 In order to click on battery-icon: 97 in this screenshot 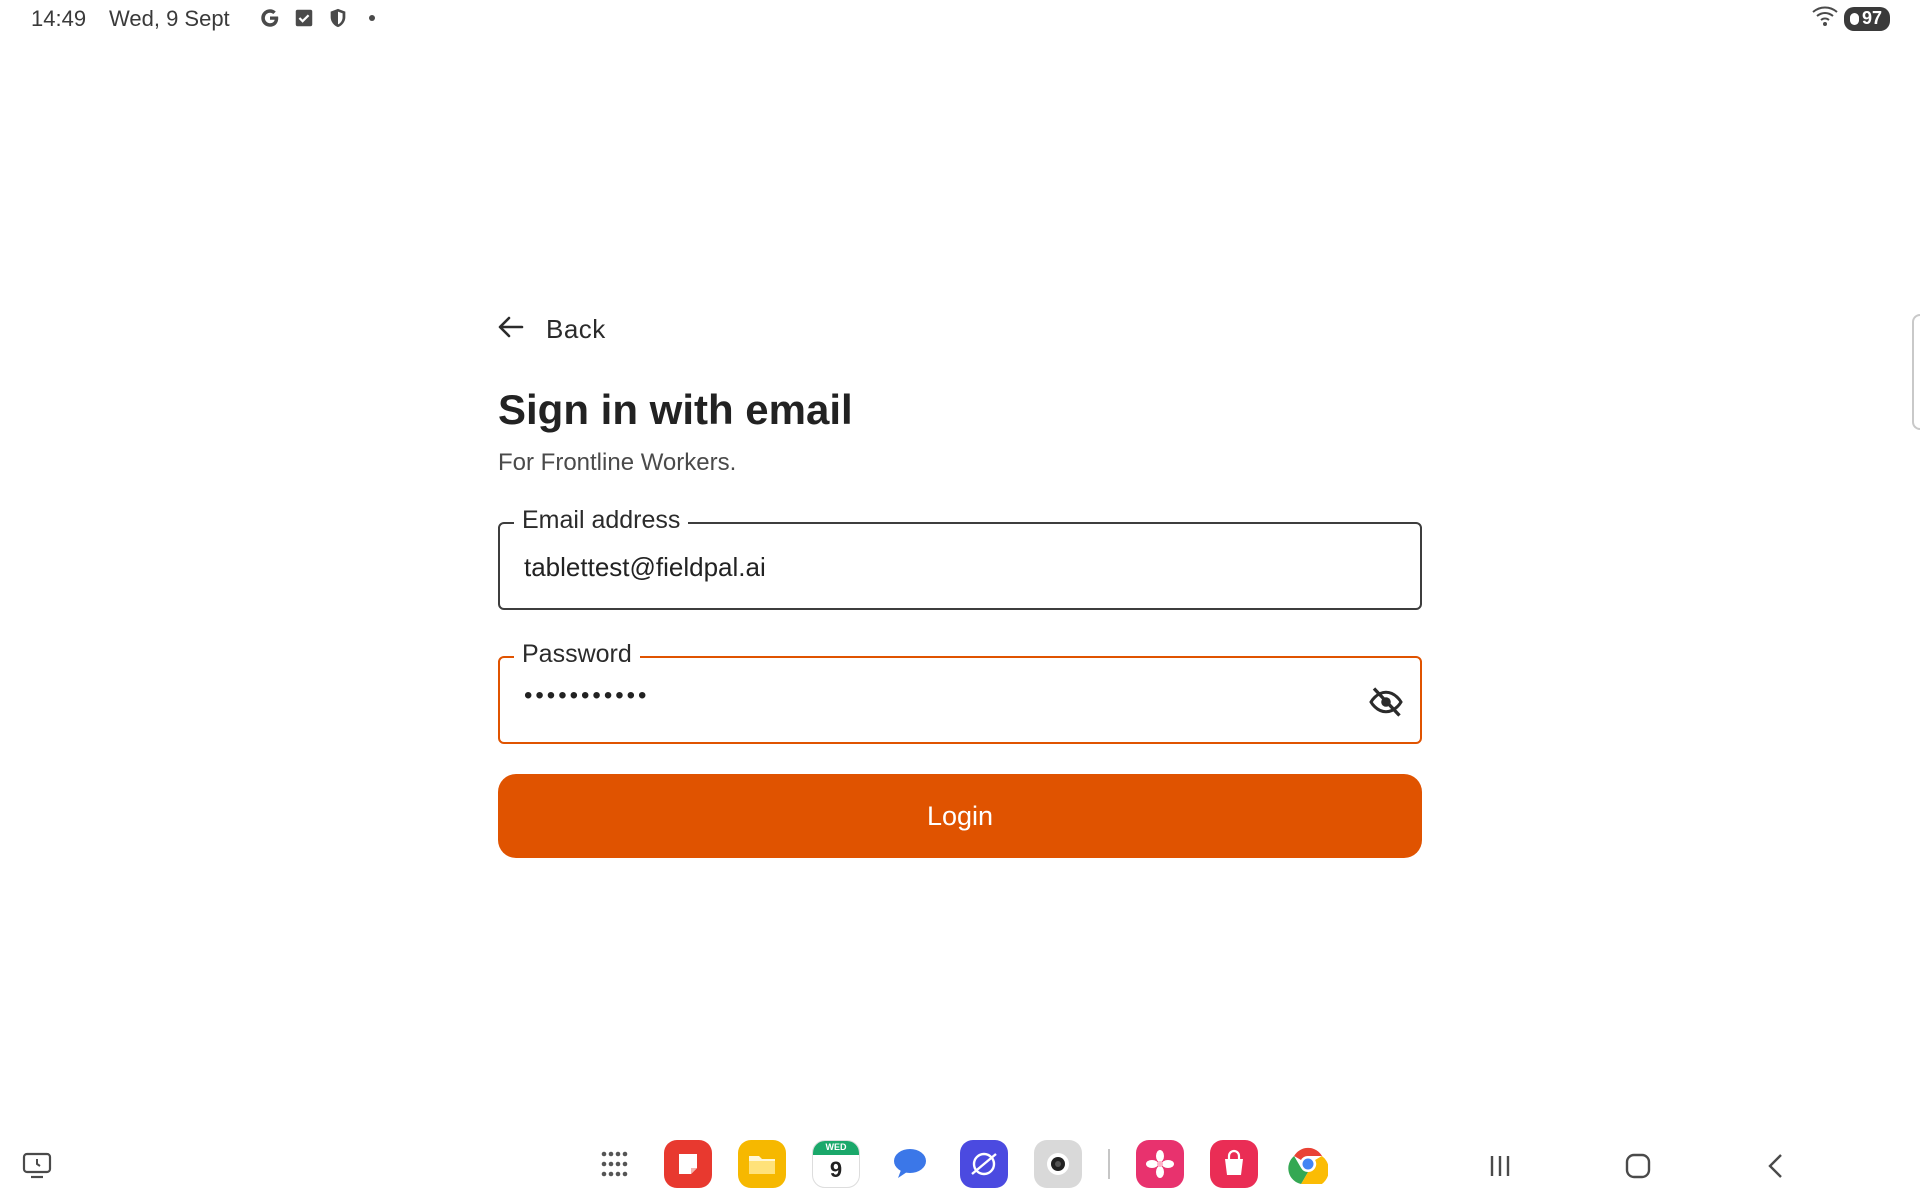, I will do `click(1866, 18)`.